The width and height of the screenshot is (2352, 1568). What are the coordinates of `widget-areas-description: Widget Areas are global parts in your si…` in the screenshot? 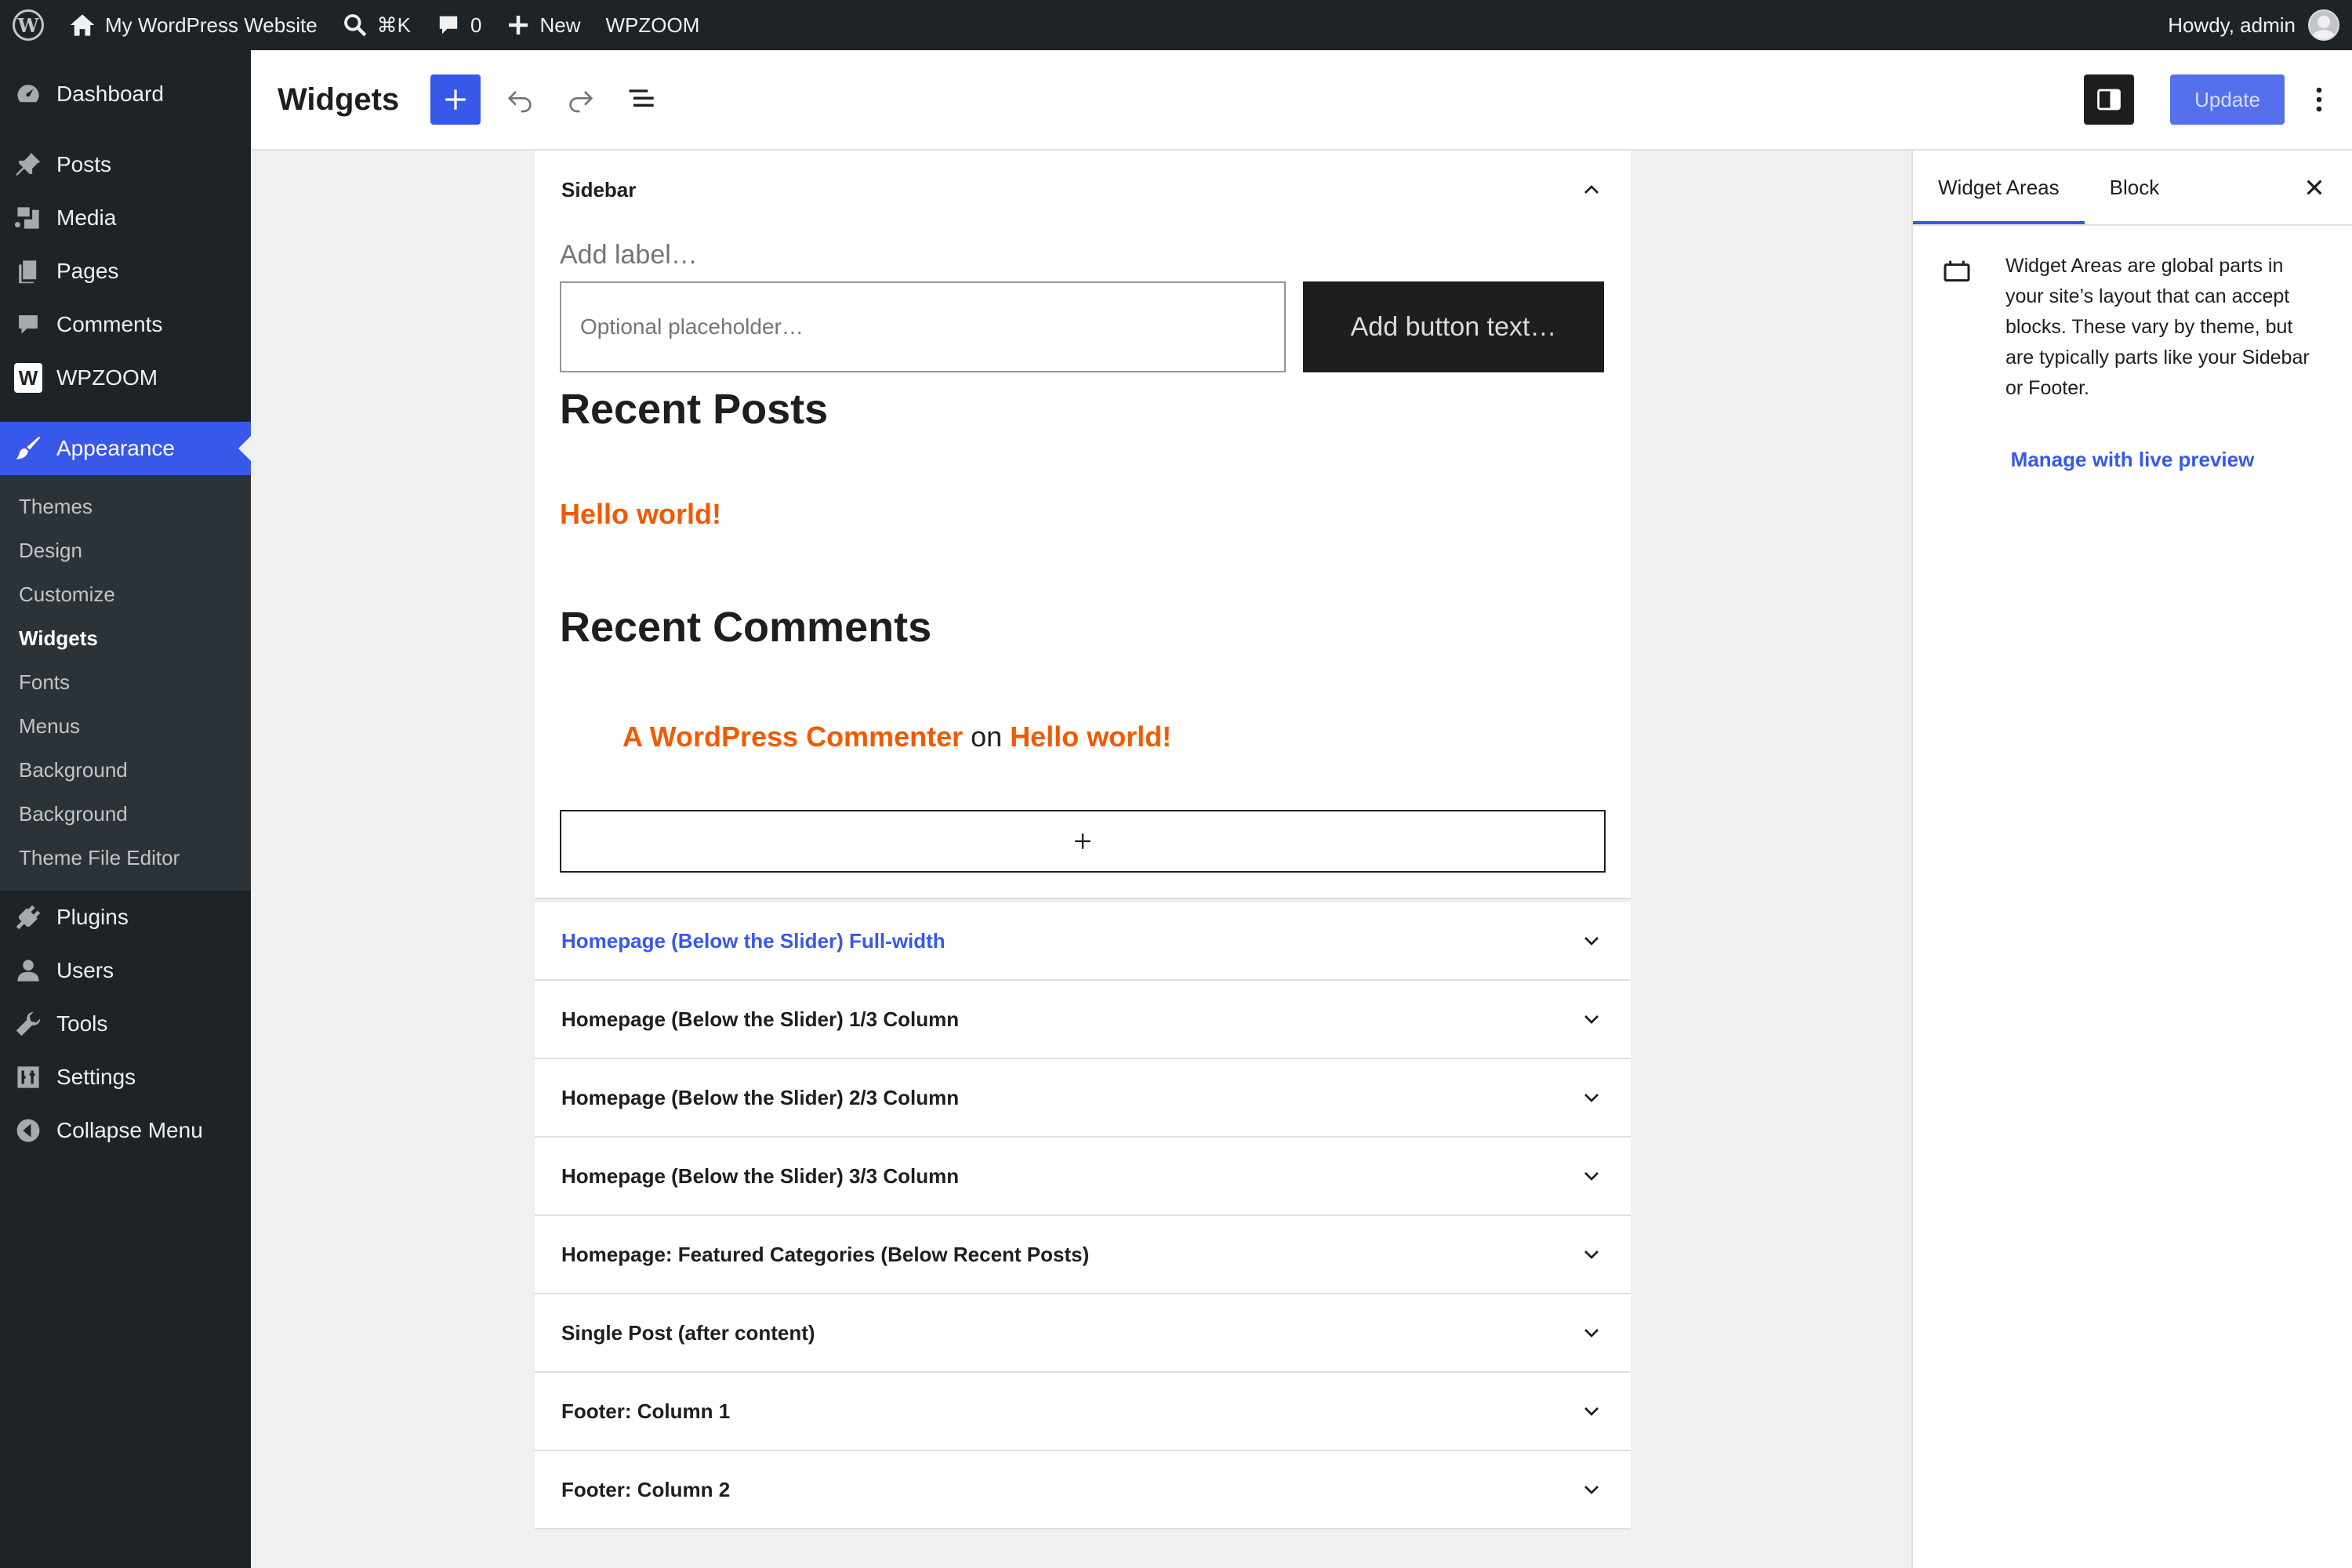 It's located at (2157, 327).